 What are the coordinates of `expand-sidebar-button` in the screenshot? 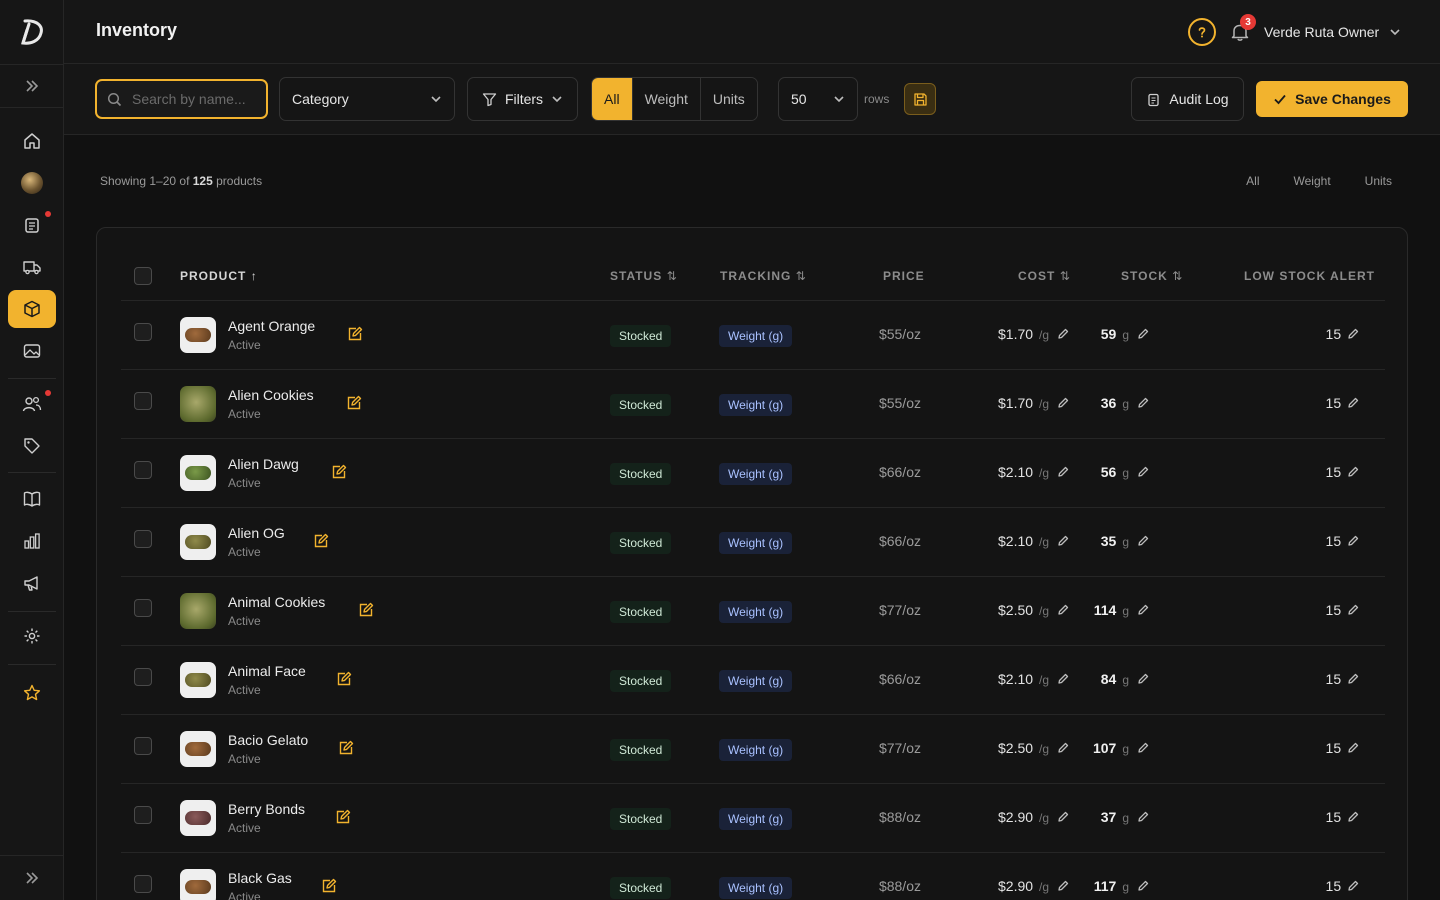 It's located at (32, 86).